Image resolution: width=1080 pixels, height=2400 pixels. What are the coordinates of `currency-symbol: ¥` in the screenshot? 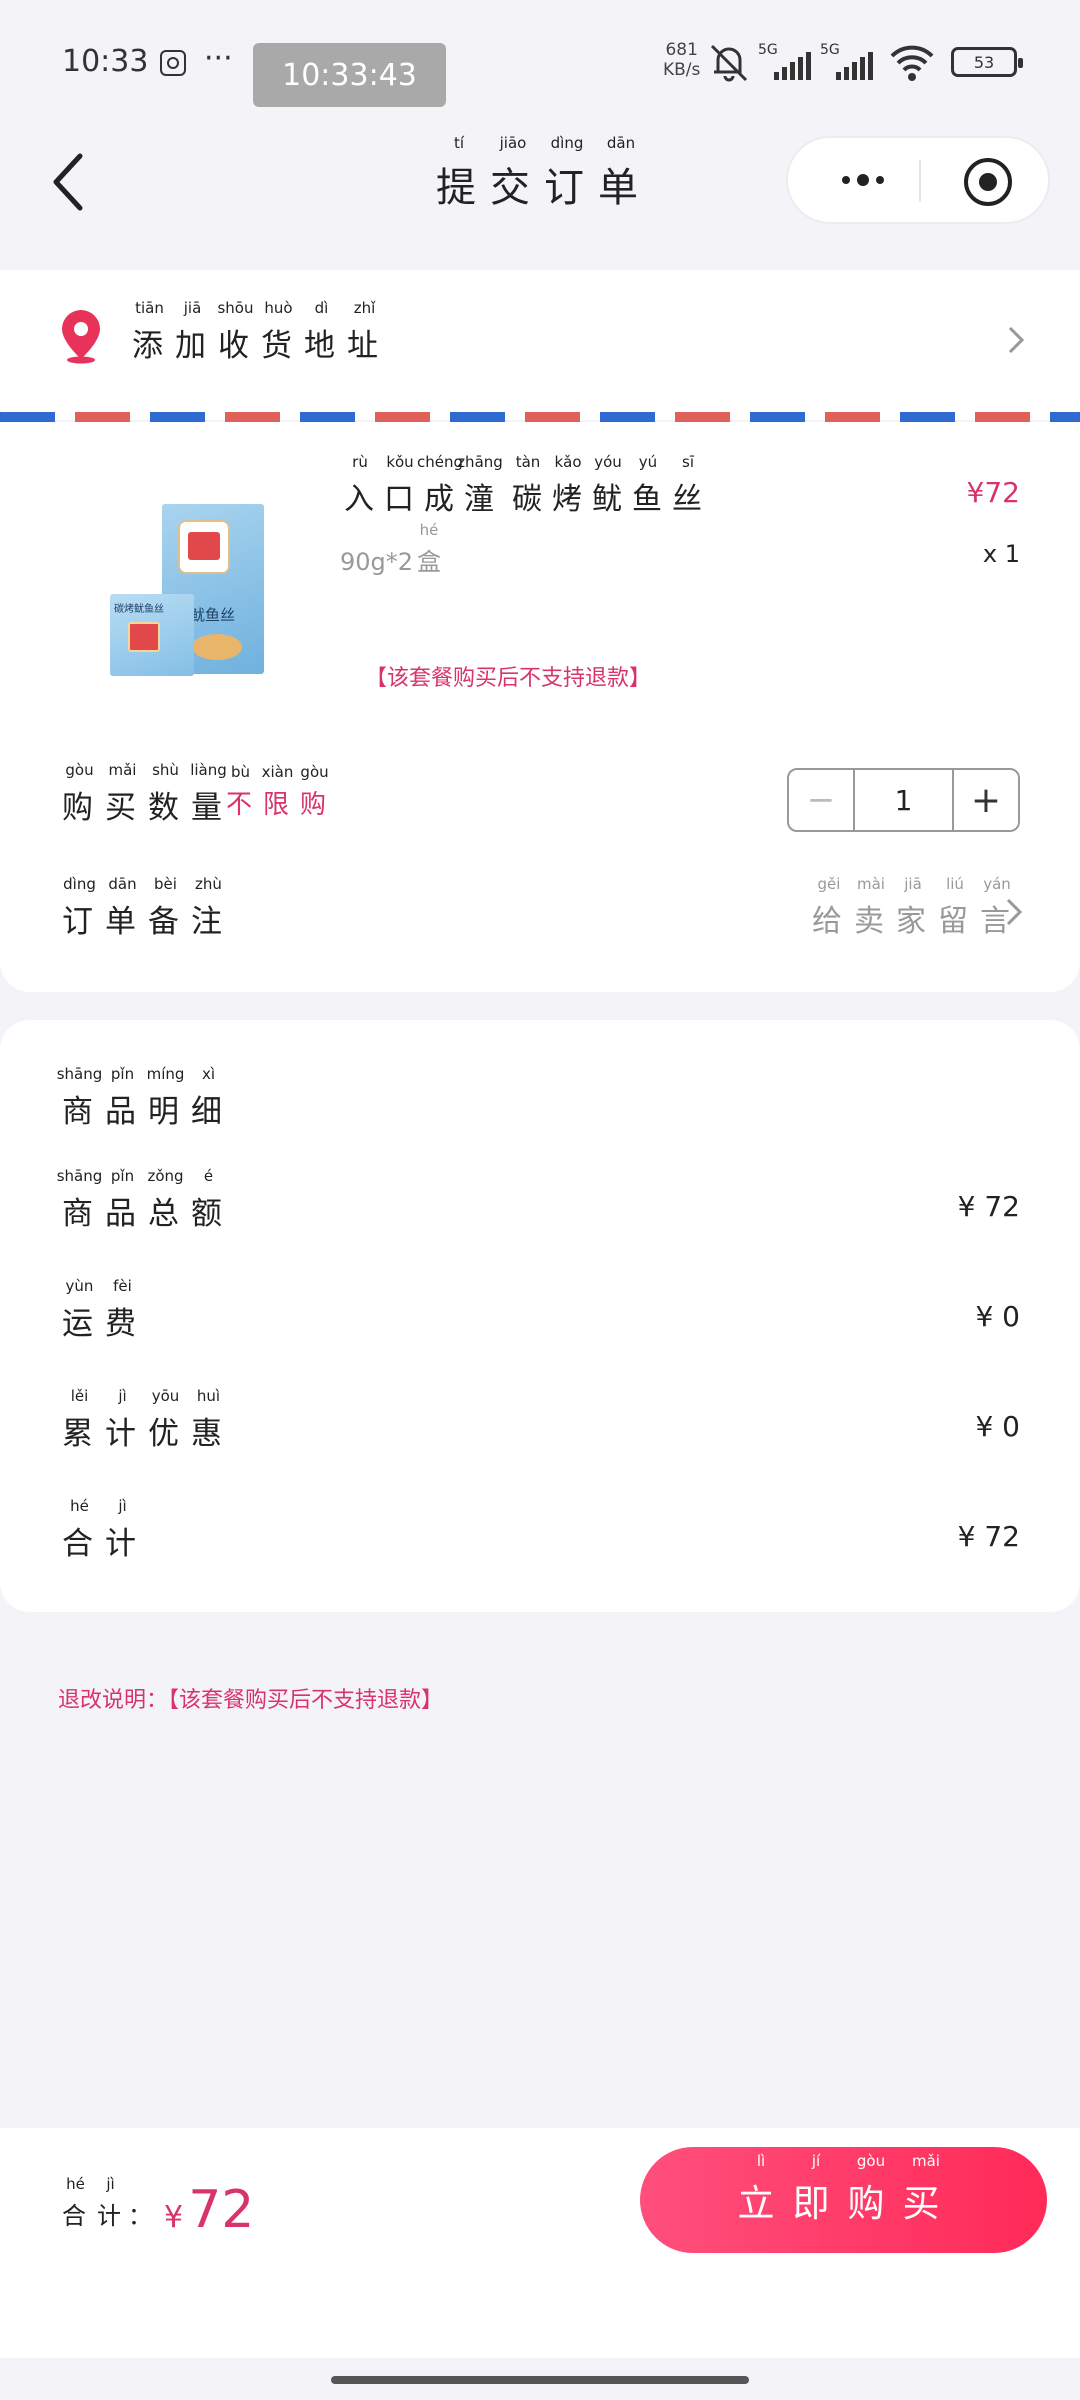 It's located at (174, 2217).